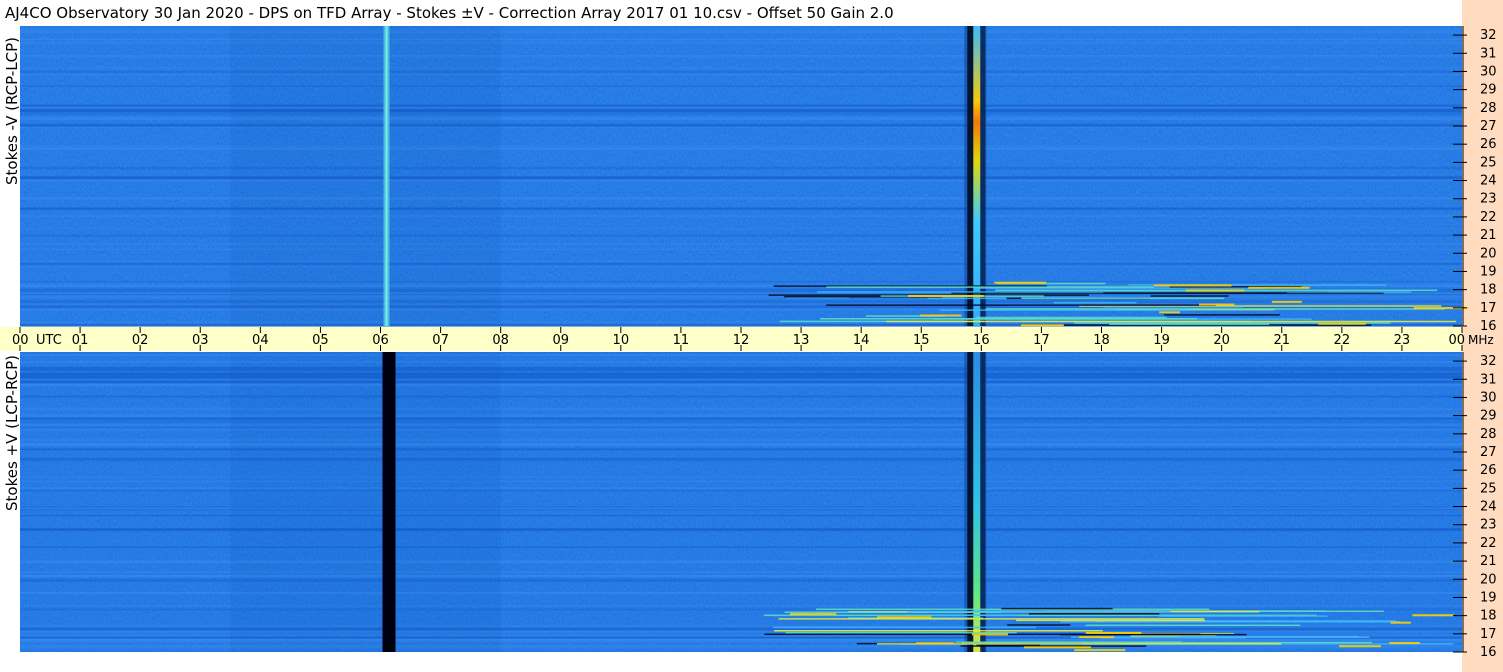  I want to click on bottom-freq-tick-label: 18, so click(1488, 616).